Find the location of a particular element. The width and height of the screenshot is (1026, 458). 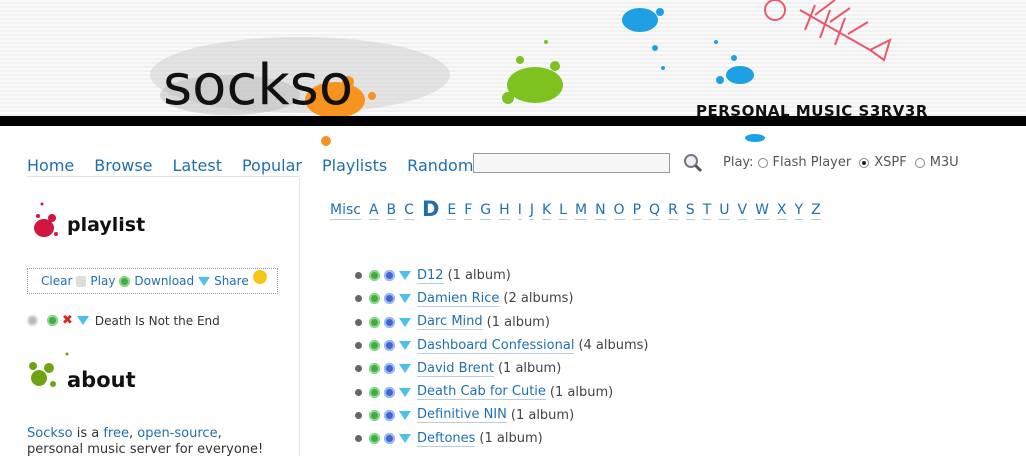

search-input is located at coordinates (571, 163).